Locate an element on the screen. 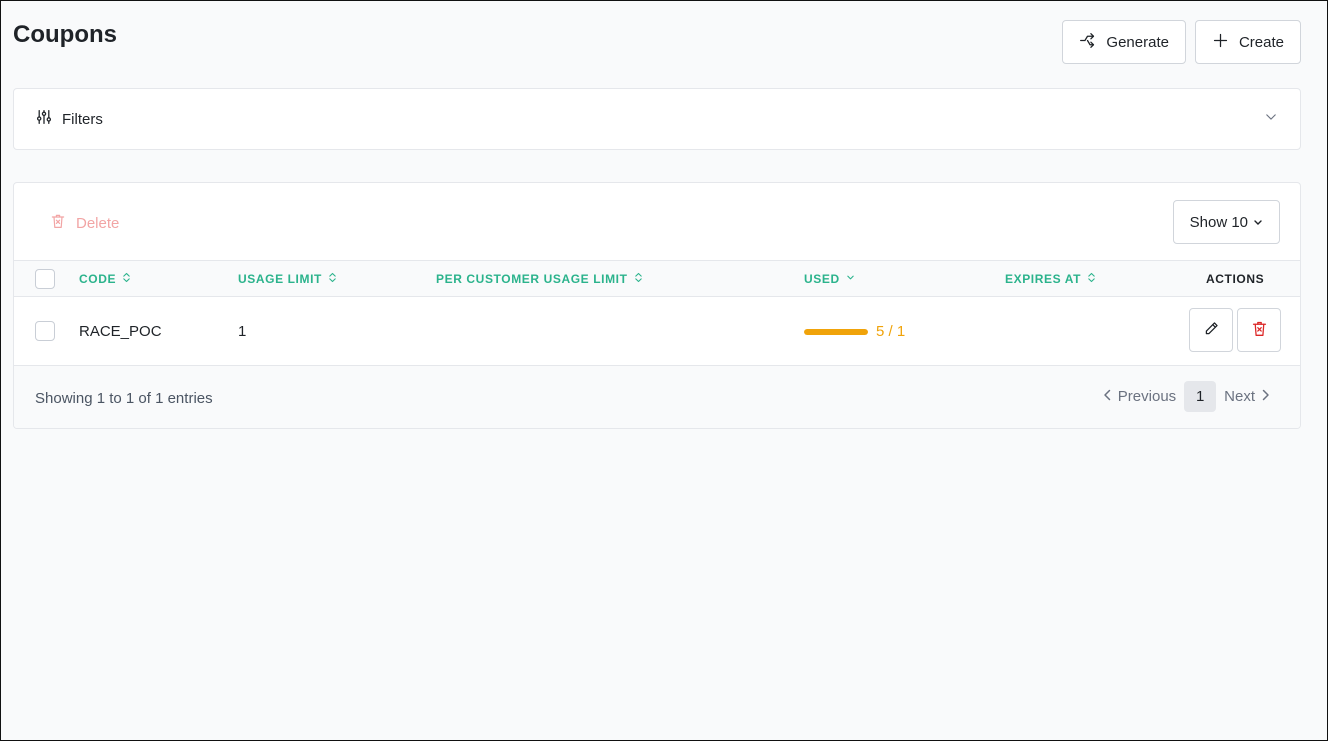 The image size is (1328, 741). used-text: 5 / 1 is located at coordinates (891, 331).